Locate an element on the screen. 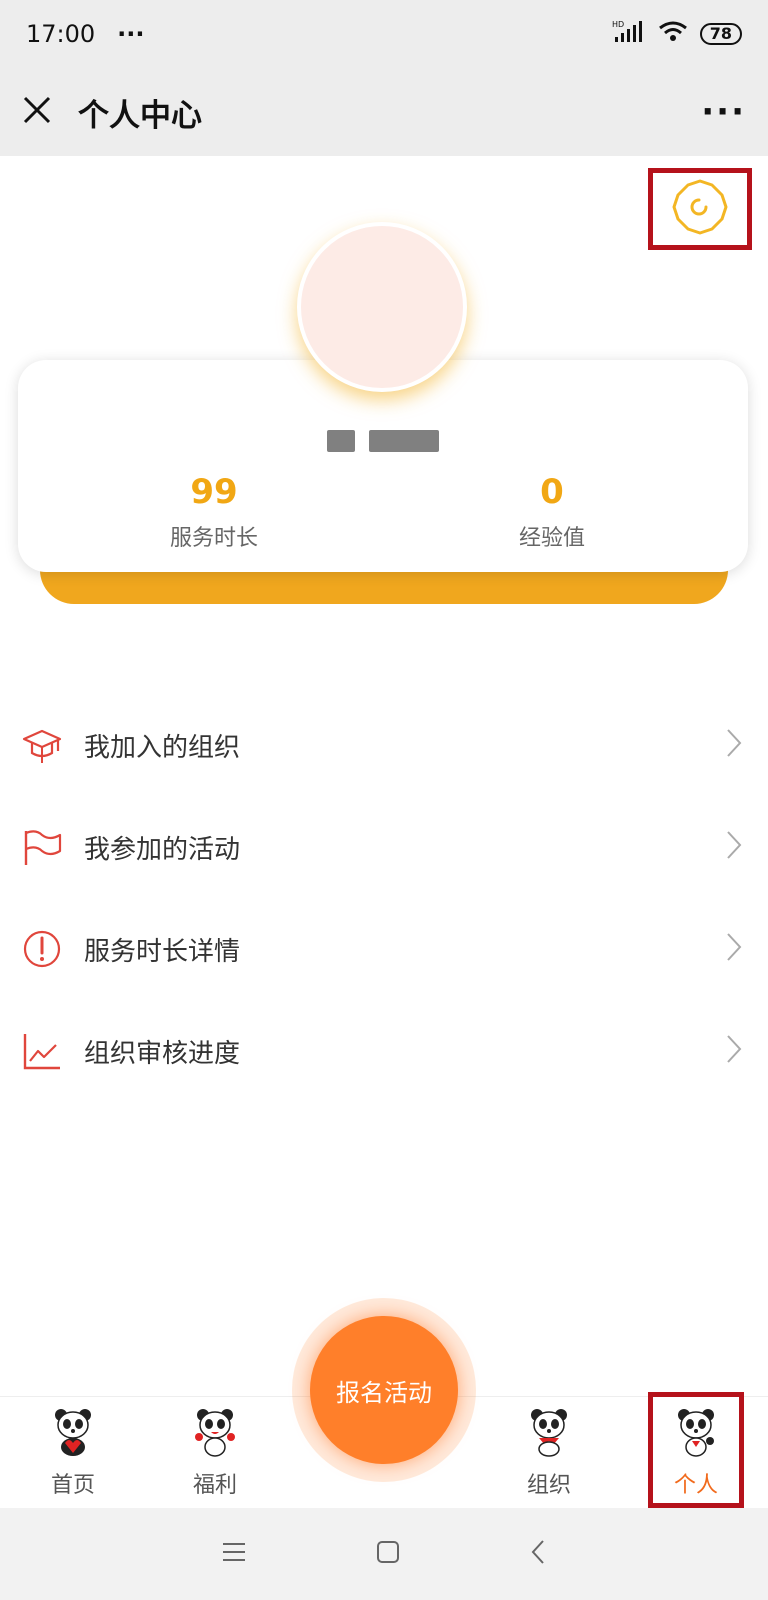 The width and height of the screenshot is (768, 1600). gear-icon is located at coordinates (700, 209).